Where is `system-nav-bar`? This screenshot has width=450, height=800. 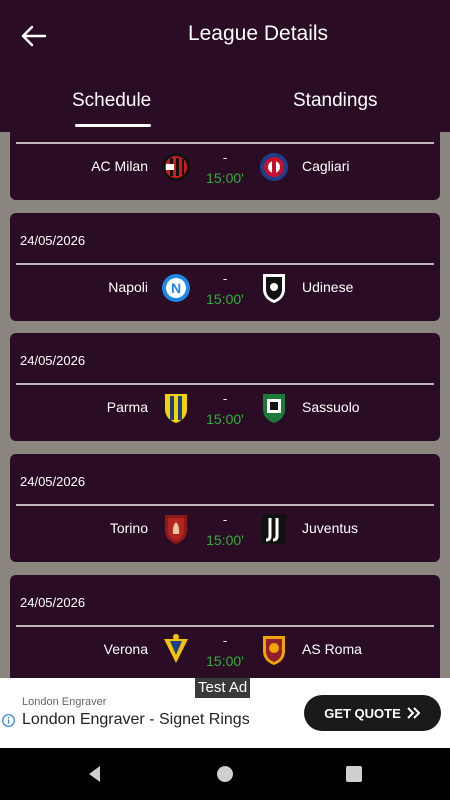
system-nav-bar is located at coordinates (225, 774).